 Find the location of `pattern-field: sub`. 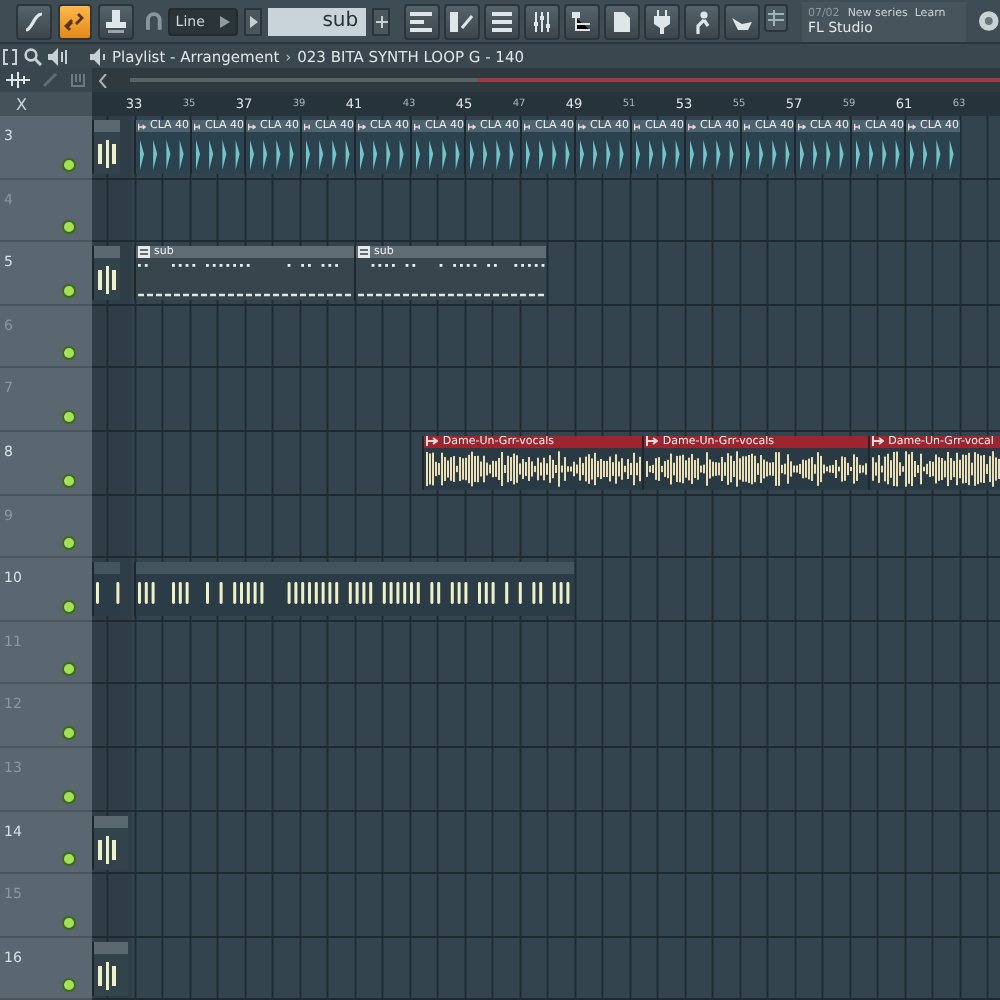

pattern-field: sub is located at coordinates (317, 21).